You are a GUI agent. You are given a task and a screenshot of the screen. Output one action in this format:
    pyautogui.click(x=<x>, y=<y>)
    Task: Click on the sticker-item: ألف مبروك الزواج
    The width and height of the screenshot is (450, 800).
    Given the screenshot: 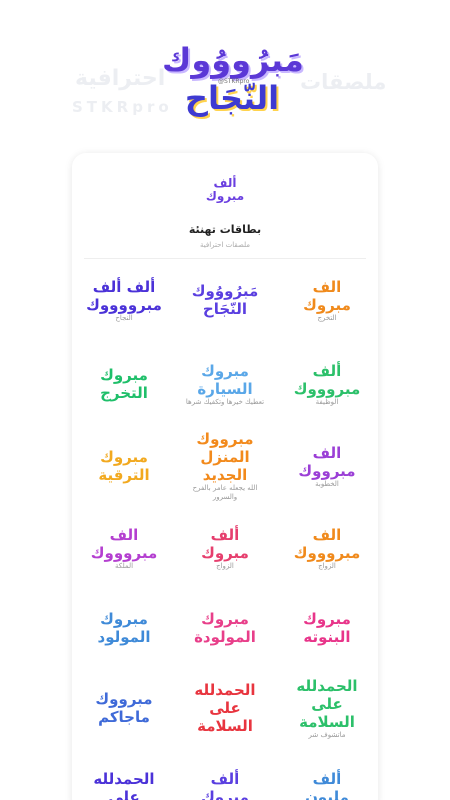 What is the action you would take?
    pyautogui.click(x=225, y=548)
    